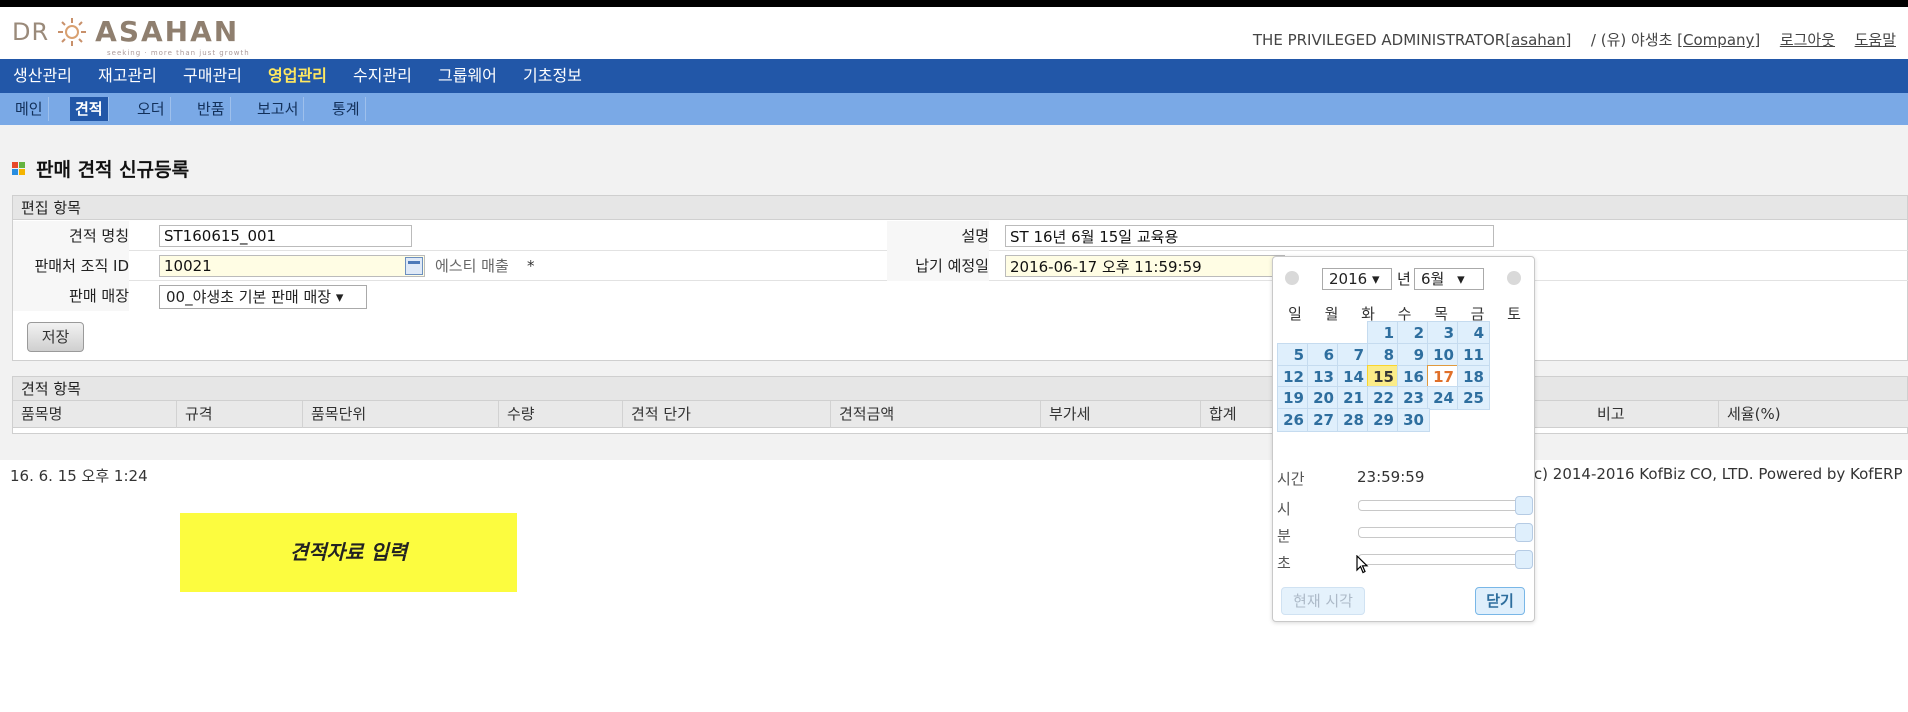 Image resolution: width=1908 pixels, height=712 pixels. I want to click on month-value: 6월, so click(1433, 279).